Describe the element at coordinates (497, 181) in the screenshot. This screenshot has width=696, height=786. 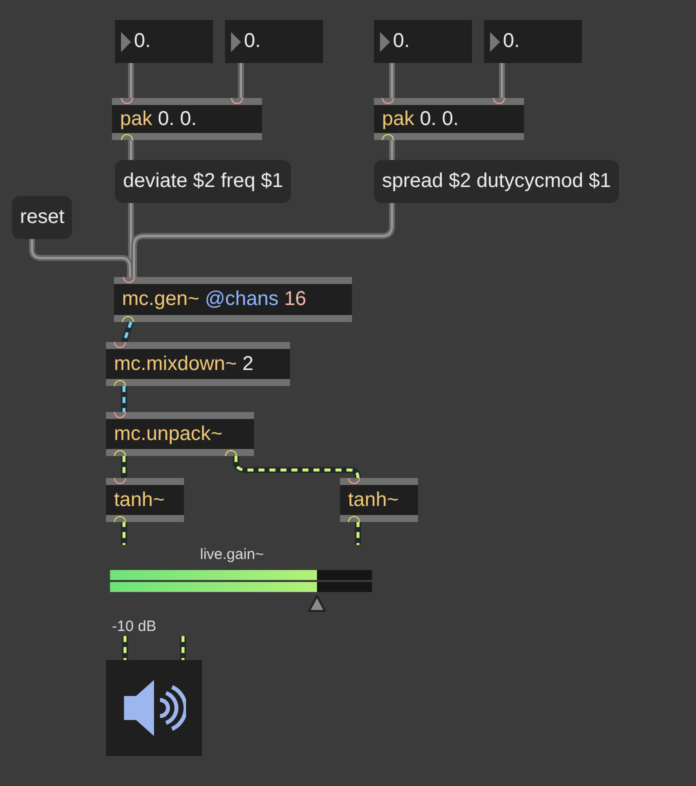
I see `message-box: spread $2 dutycycmod $1` at that location.